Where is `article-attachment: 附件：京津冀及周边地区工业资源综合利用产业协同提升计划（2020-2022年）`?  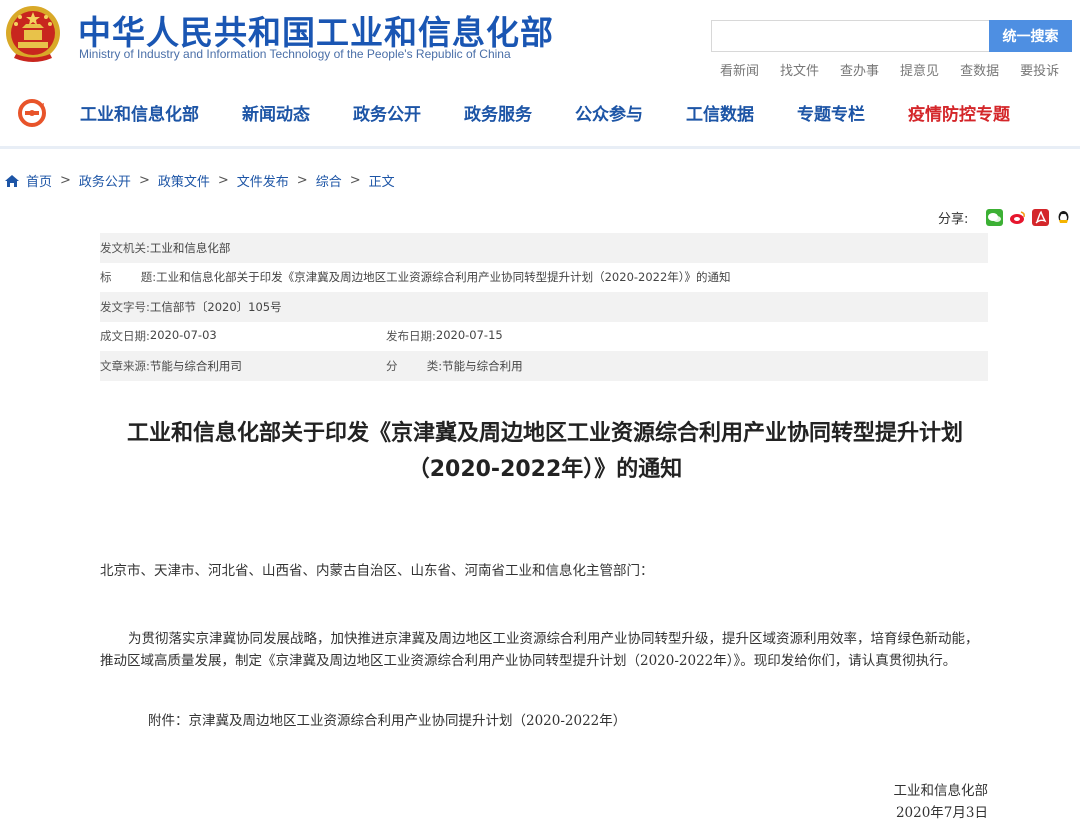 article-attachment: 附件：京津冀及周边地区工业资源综合利用产业协同提升计划（2020-2022年） is located at coordinates (387, 721).